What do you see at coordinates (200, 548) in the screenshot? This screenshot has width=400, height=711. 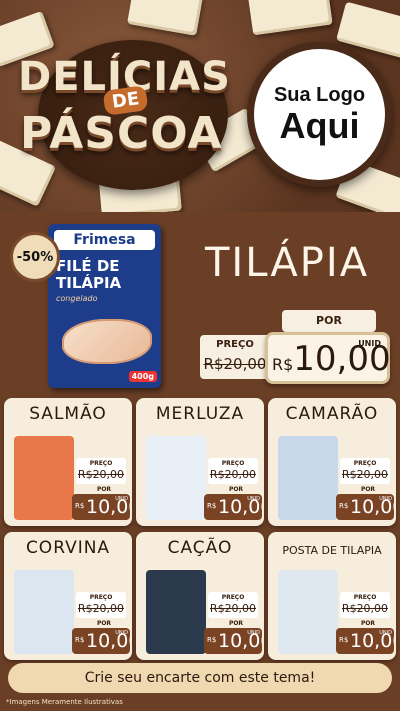 I see `product-name: CAÇÃO` at bounding box center [200, 548].